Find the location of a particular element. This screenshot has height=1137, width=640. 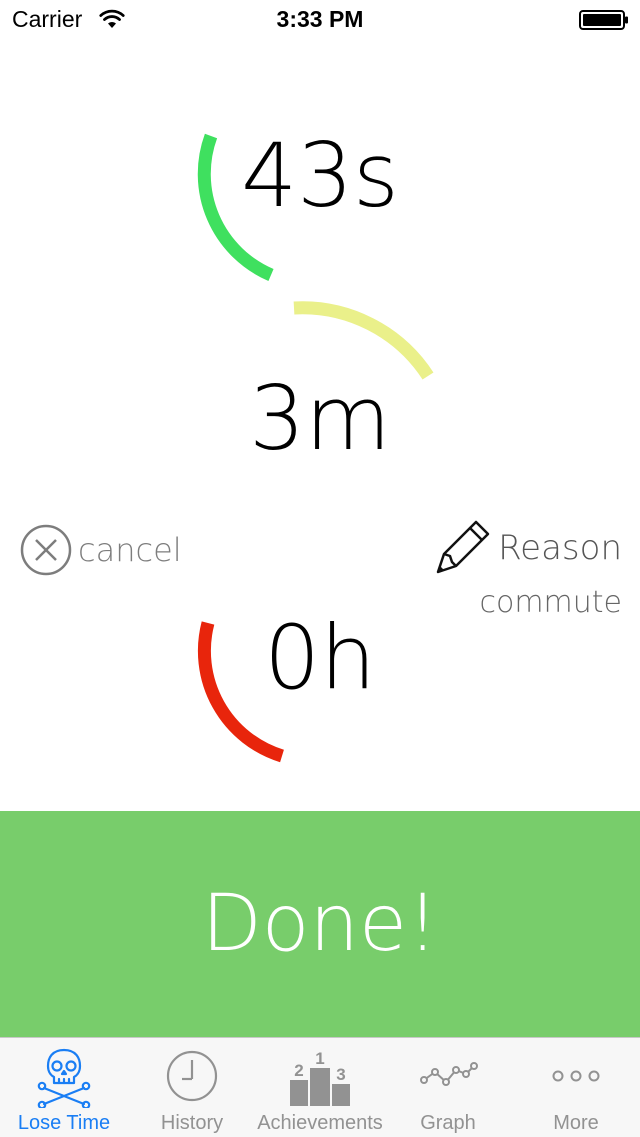

minutes-value: 3m is located at coordinates (320, 419).